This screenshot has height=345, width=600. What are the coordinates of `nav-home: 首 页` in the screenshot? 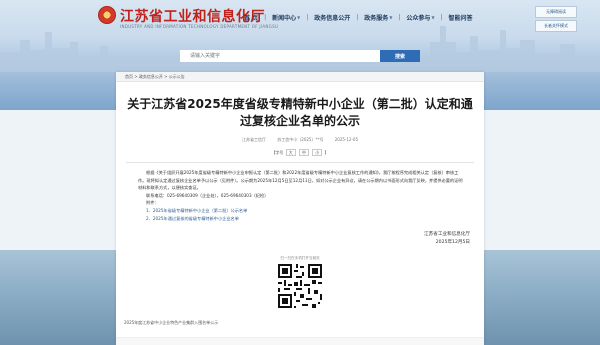 It's located at (251, 17).